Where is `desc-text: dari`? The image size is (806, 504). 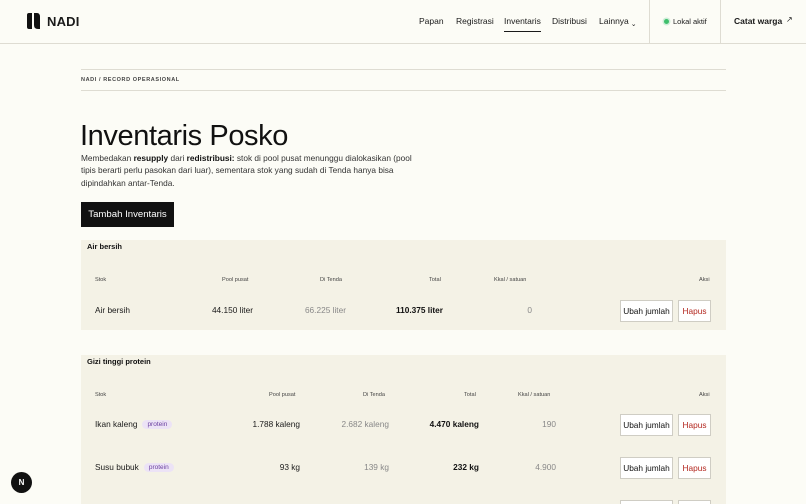
desc-text: dari is located at coordinates (177, 158).